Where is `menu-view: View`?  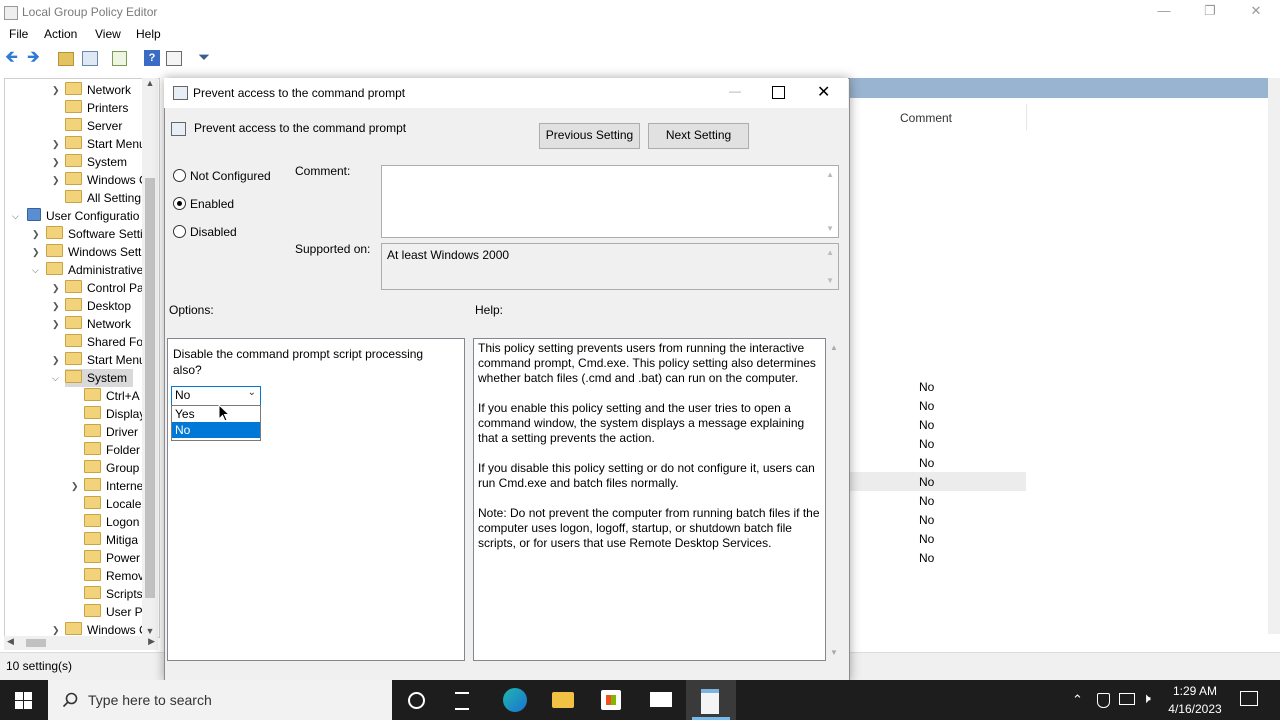
menu-view: View is located at coordinates (108, 34).